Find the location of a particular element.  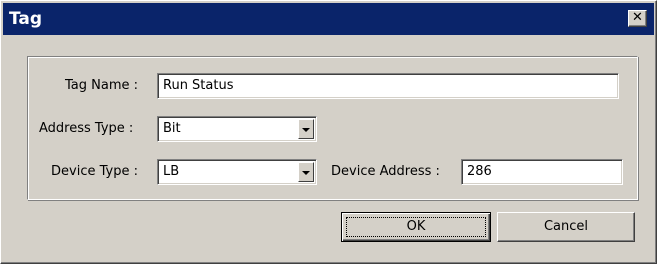

close-button: ✕ is located at coordinates (637, 18).